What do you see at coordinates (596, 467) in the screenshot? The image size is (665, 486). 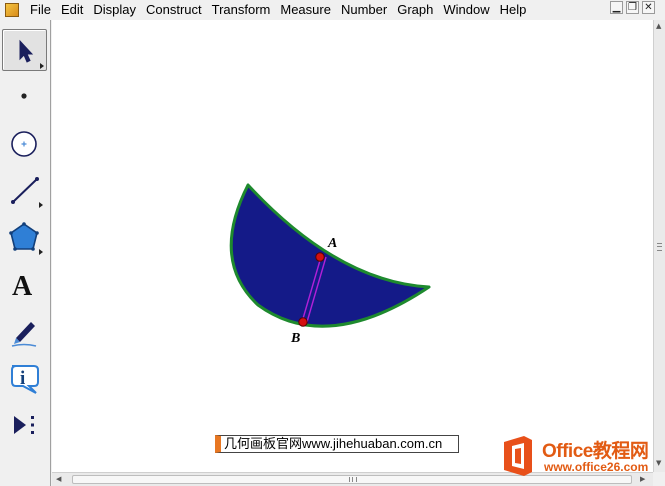 I see `office-brand-url: www.office26.com` at bounding box center [596, 467].